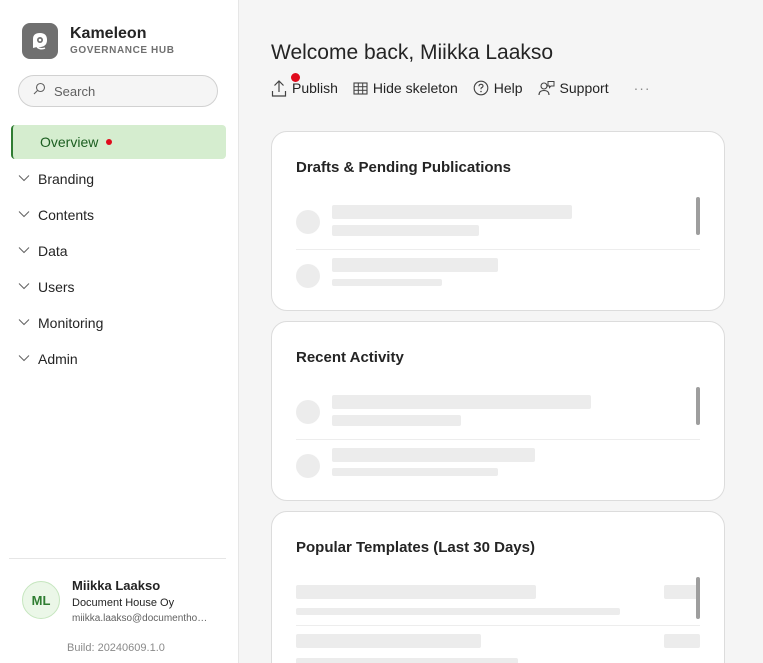 This screenshot has width=763, height=663. I want to click on support-button: Support, so click(573, 88).